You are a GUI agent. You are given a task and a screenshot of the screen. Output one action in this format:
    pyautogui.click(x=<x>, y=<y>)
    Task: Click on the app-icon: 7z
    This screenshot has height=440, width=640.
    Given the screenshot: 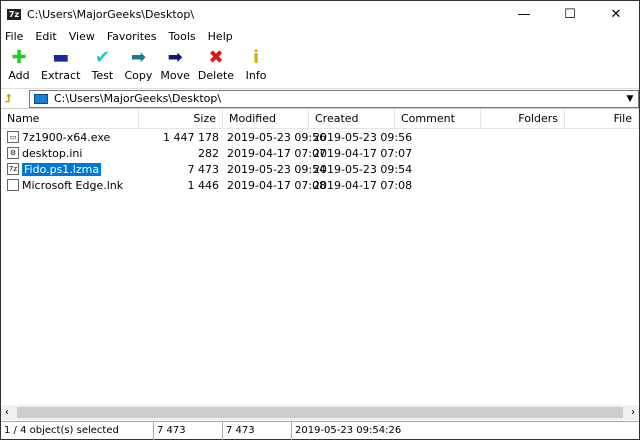 What is the action you would take?
    pyautogui.click(x=14, y=14)
    